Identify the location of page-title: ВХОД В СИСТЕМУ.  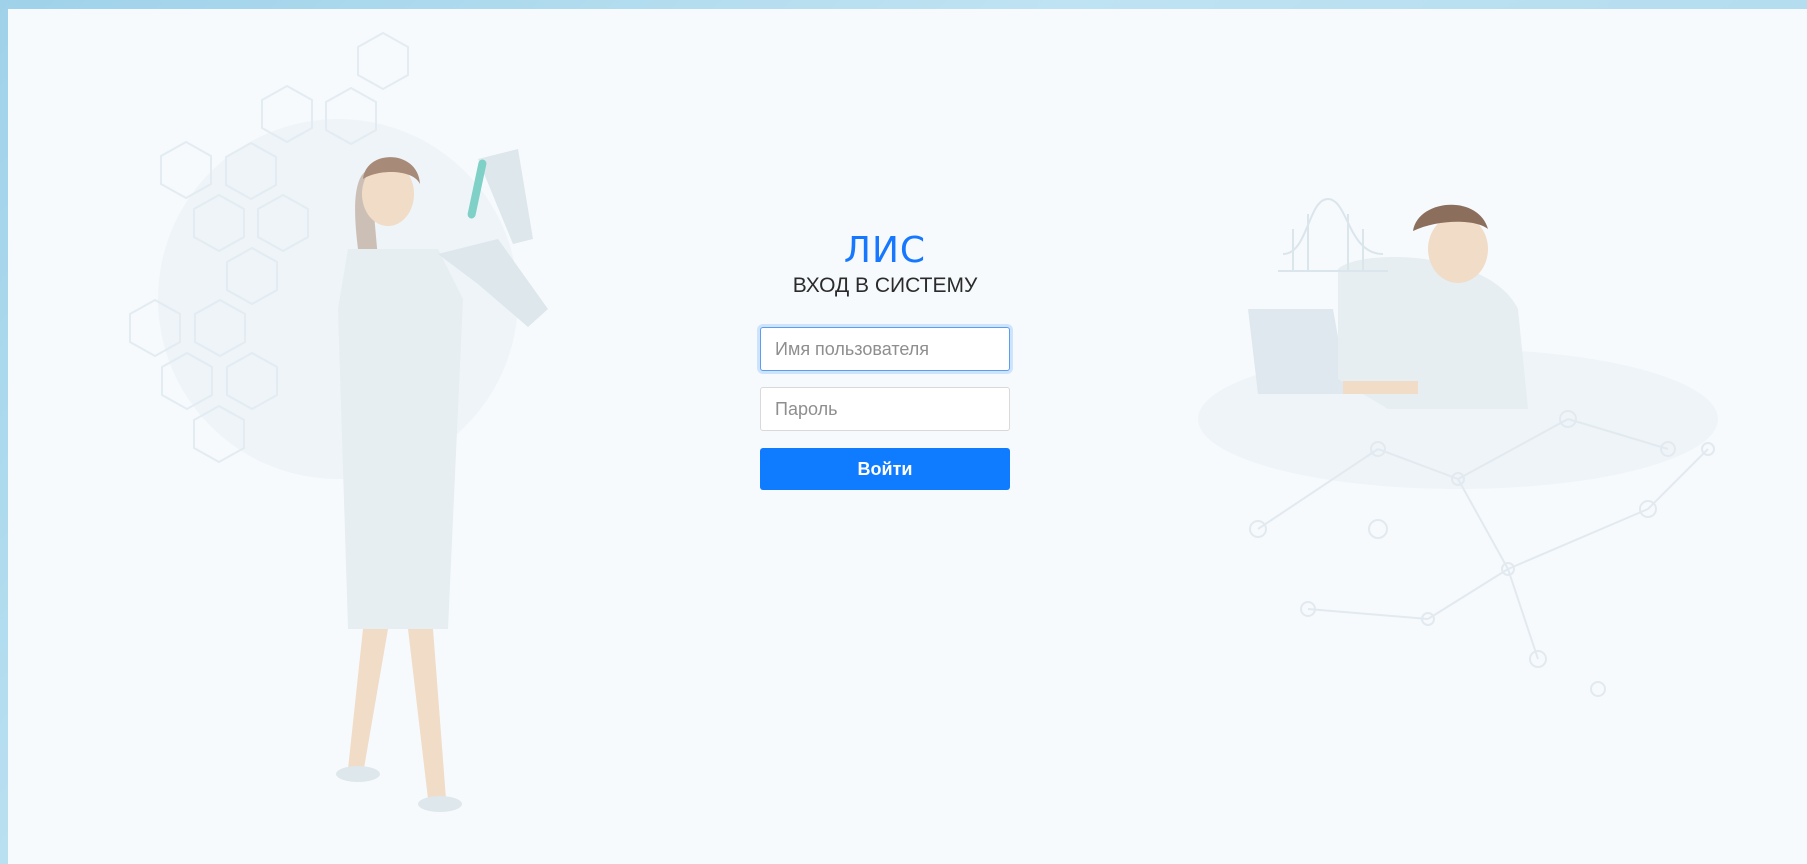
(885, 285).